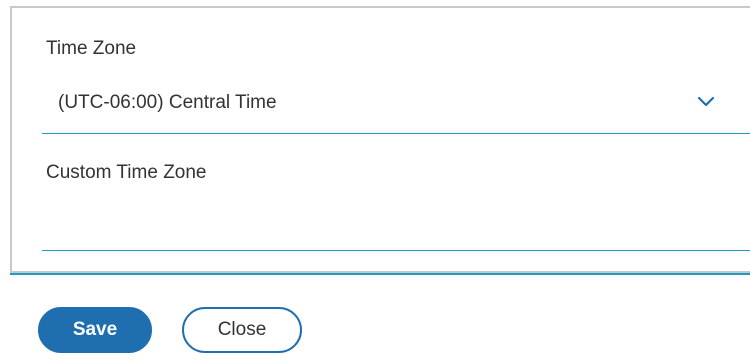  What do you see at coordinates (167, 102) in the screenshot?
I see `time-zone-selected-value: (UTC-06:00) Central Time` at bounding box center [167, 102].